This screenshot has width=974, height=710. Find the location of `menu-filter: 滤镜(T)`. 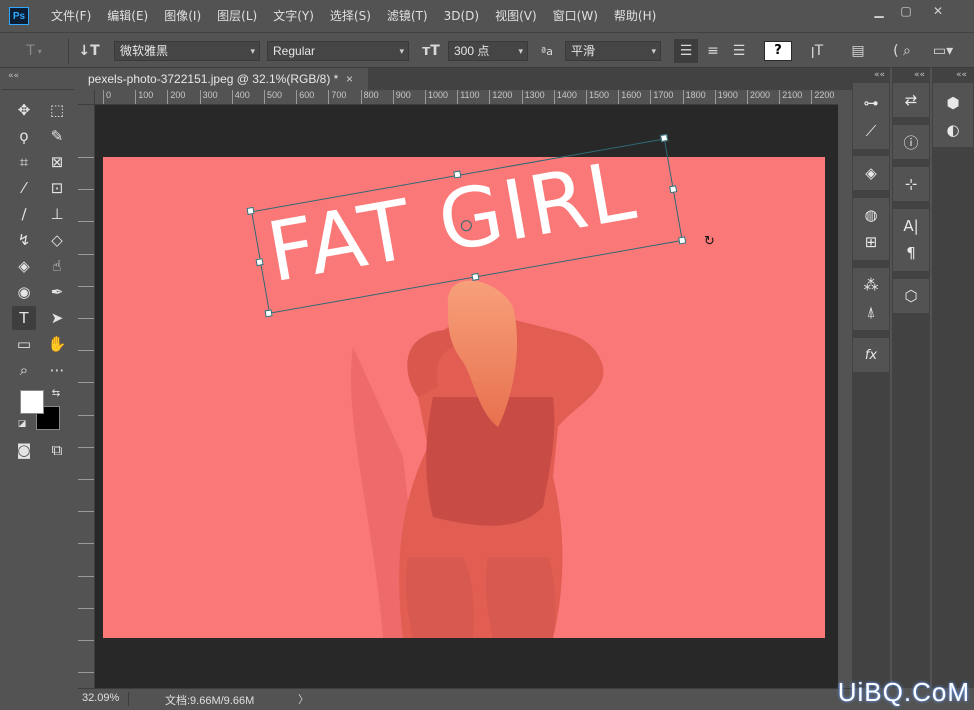

menu-filter: 滤镜(T) is located at coordinates (407, 16).